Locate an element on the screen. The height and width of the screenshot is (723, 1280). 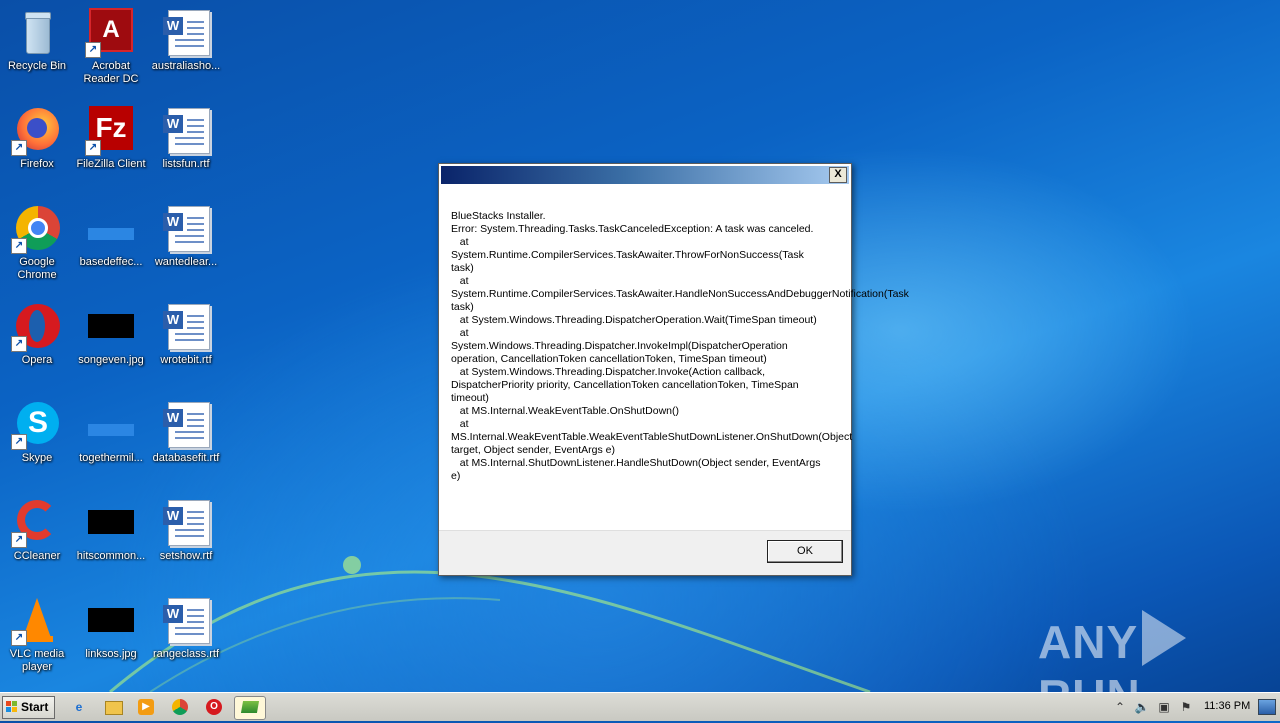
desktop-icon-filezilla: Fz ↗ FileZilla Client is located at coordinates (111, 138).